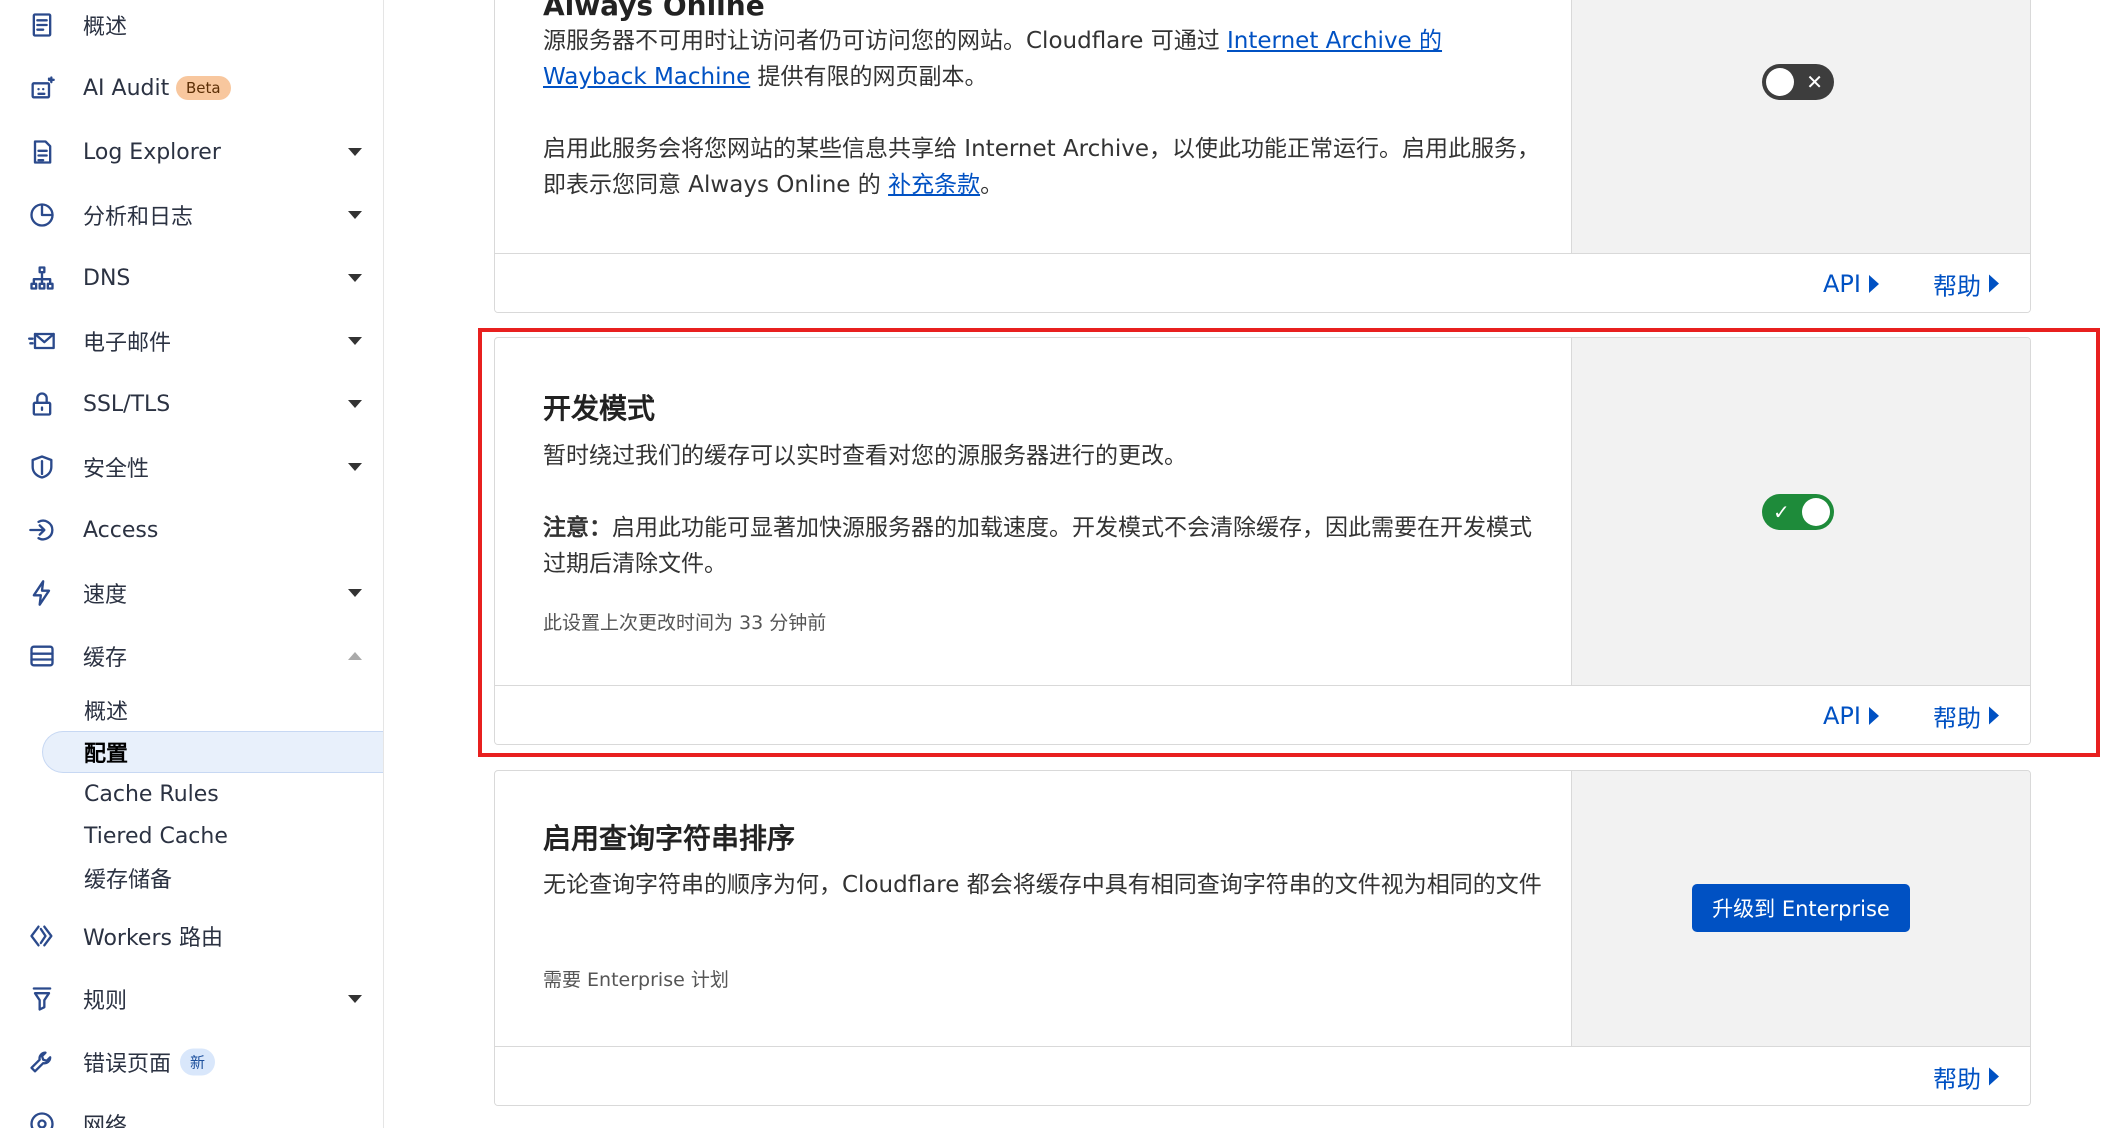 This screenshot has height=1128, width=2109. Describe the element at coordinates (42, 593) in the screenshot. I see `lightning-icon` at that location.